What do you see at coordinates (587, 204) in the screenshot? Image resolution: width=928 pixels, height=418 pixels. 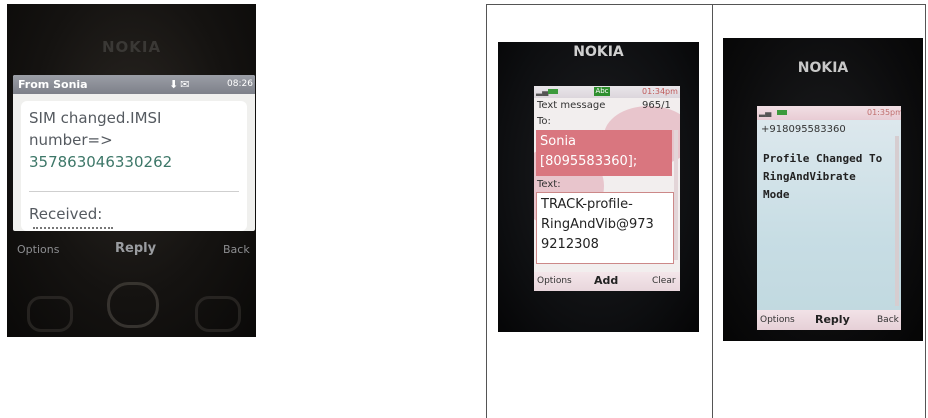 I see `text-line: TRACK-profile-` at bounding box center [587, 204].